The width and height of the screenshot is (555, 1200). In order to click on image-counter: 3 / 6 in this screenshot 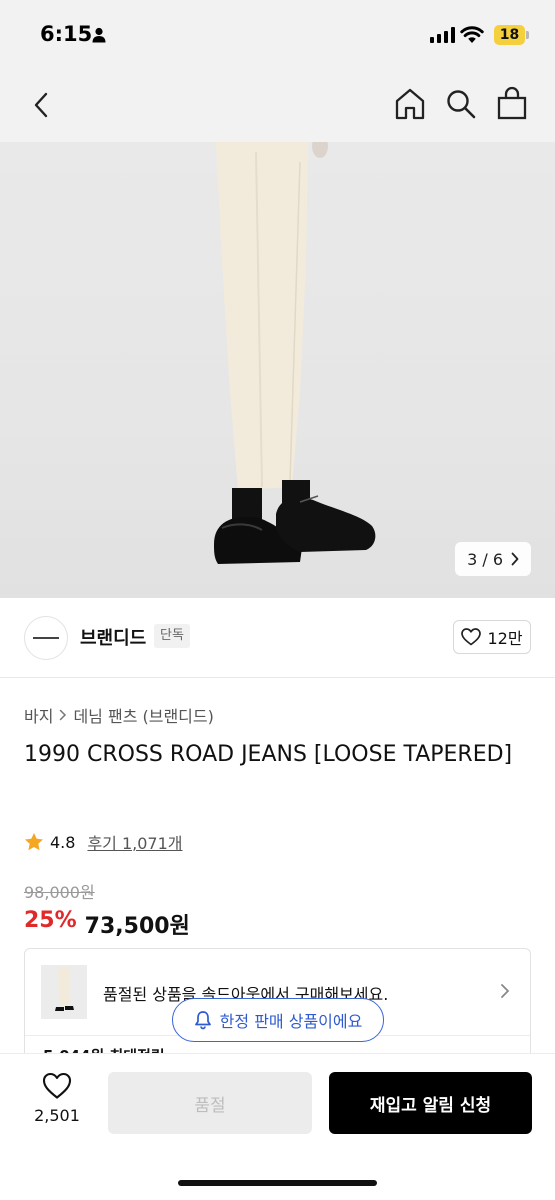, I will do `click(493, 559)`.